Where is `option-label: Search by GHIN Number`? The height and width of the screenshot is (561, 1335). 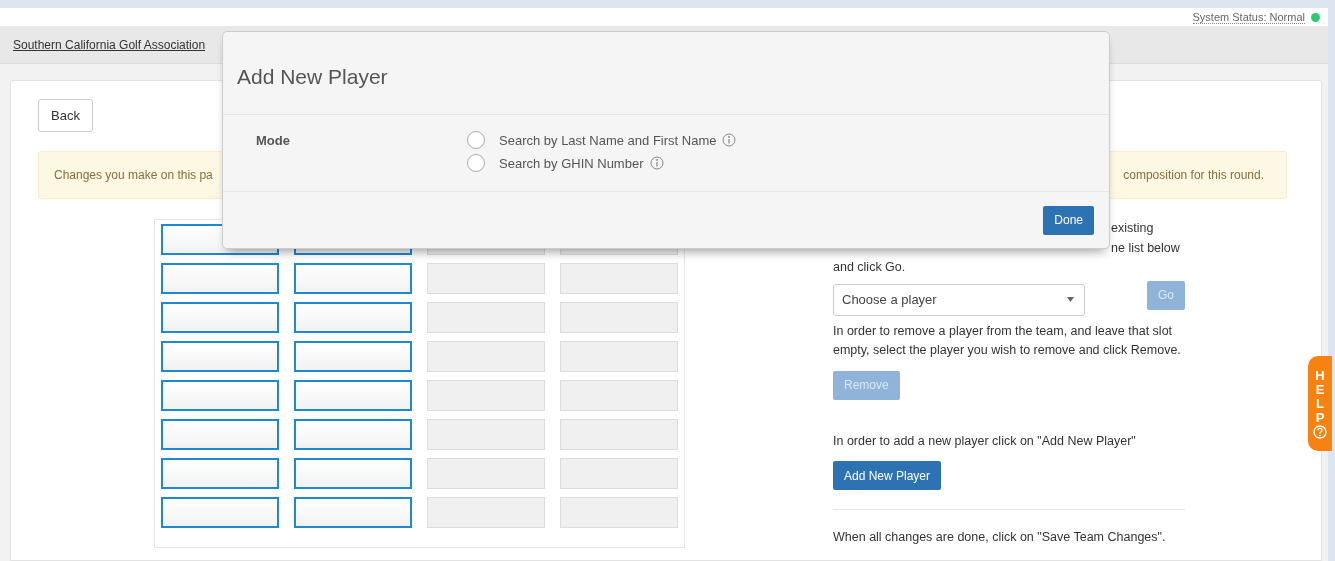
option-label: Search by GHIN Number is located at coordinates (571, 163).